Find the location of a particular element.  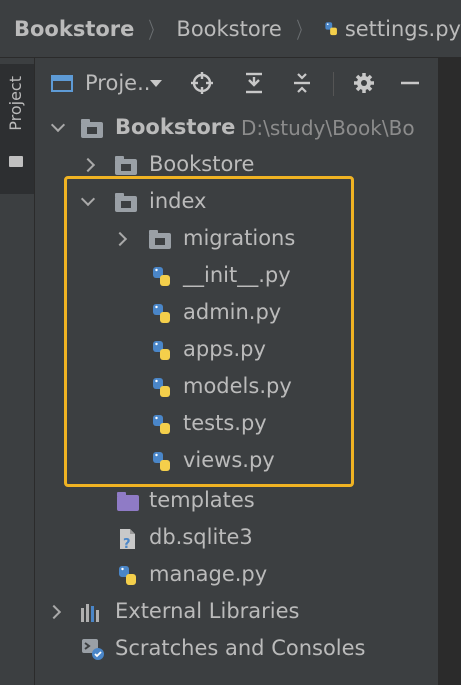

tree-item-label: Scratches and Consoles is located at coordinates (240, 648).